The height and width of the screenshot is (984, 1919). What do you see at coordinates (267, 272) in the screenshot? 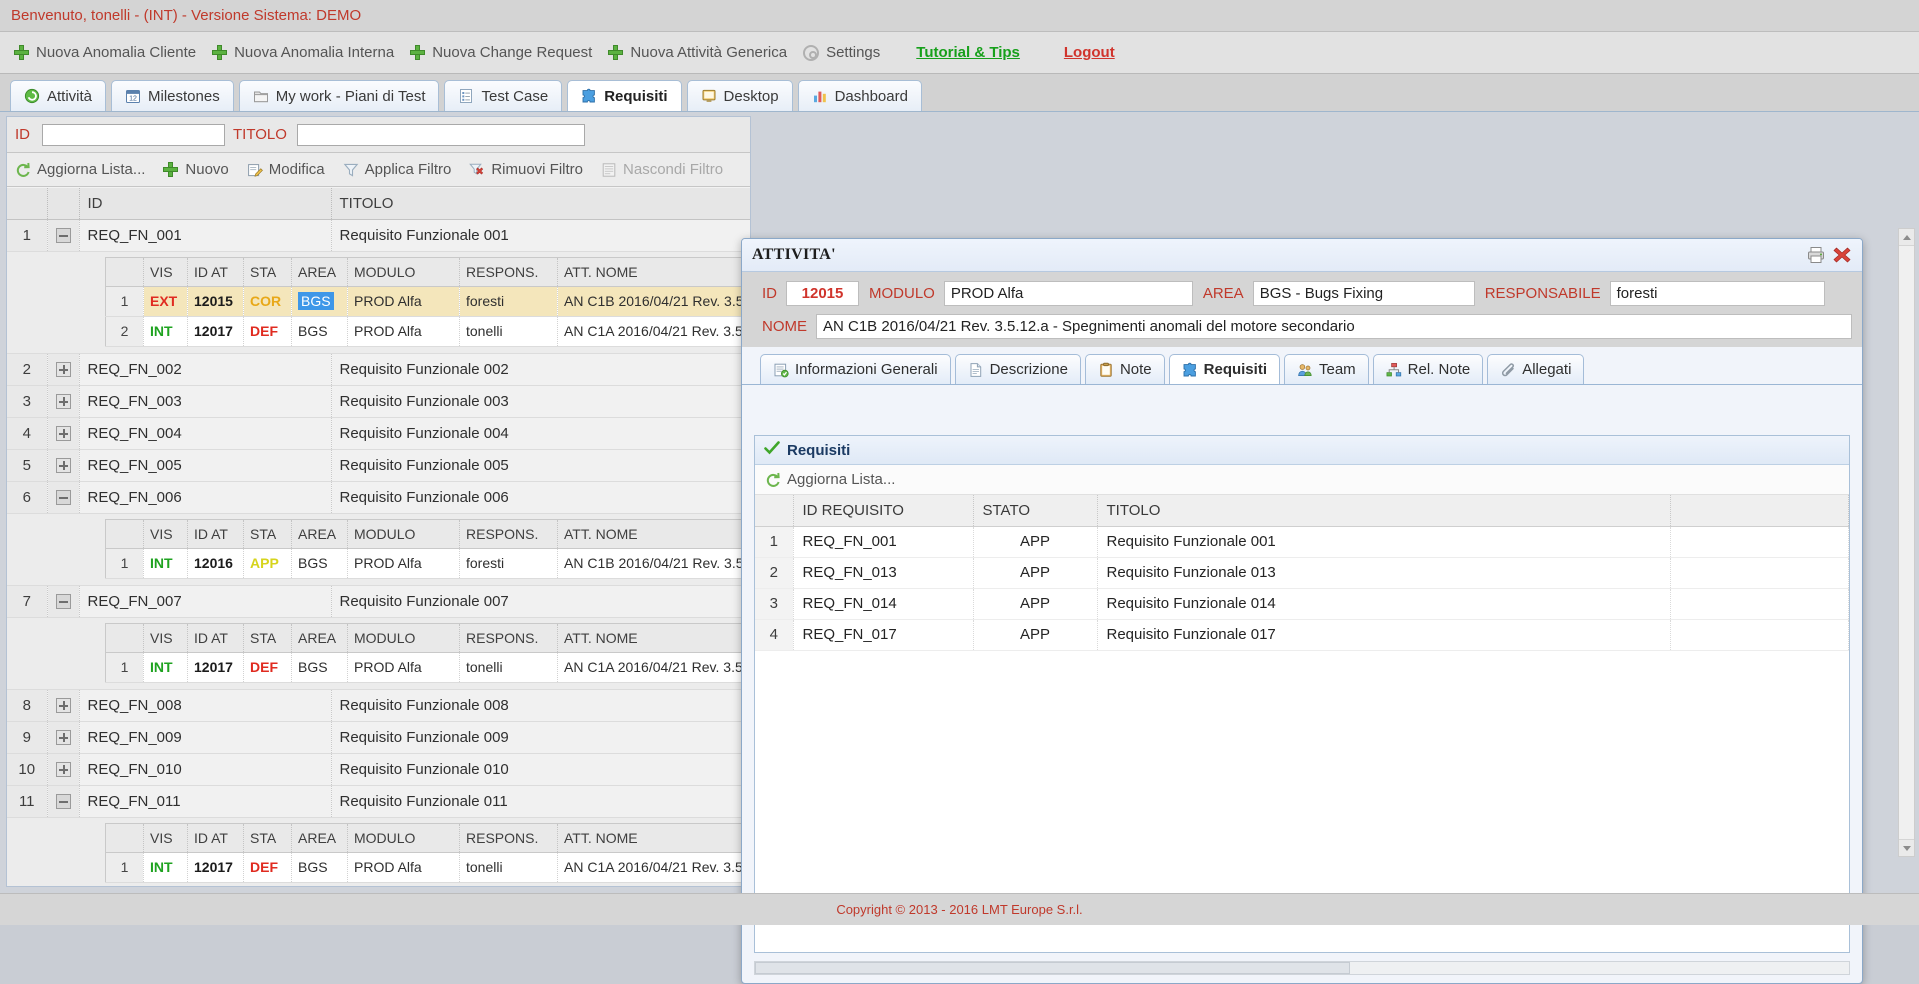
I see `sub-header-sta: STA` at bounding box center [267, 272].